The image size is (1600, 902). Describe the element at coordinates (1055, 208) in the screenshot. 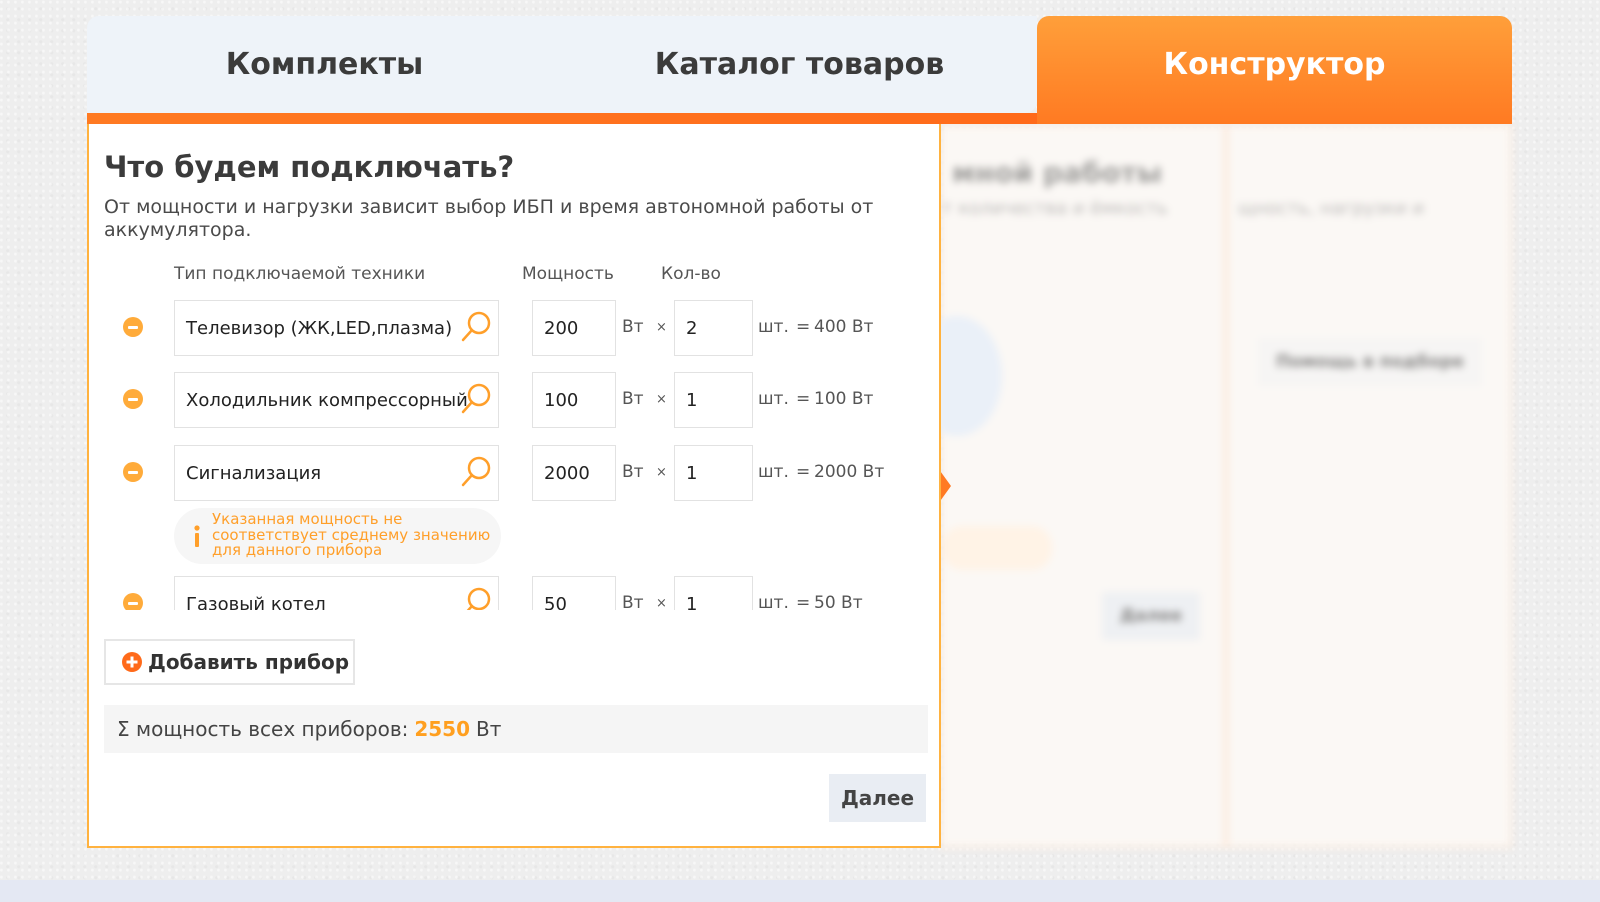

I see `blurred-text: т количества и ёмкость` at that location.